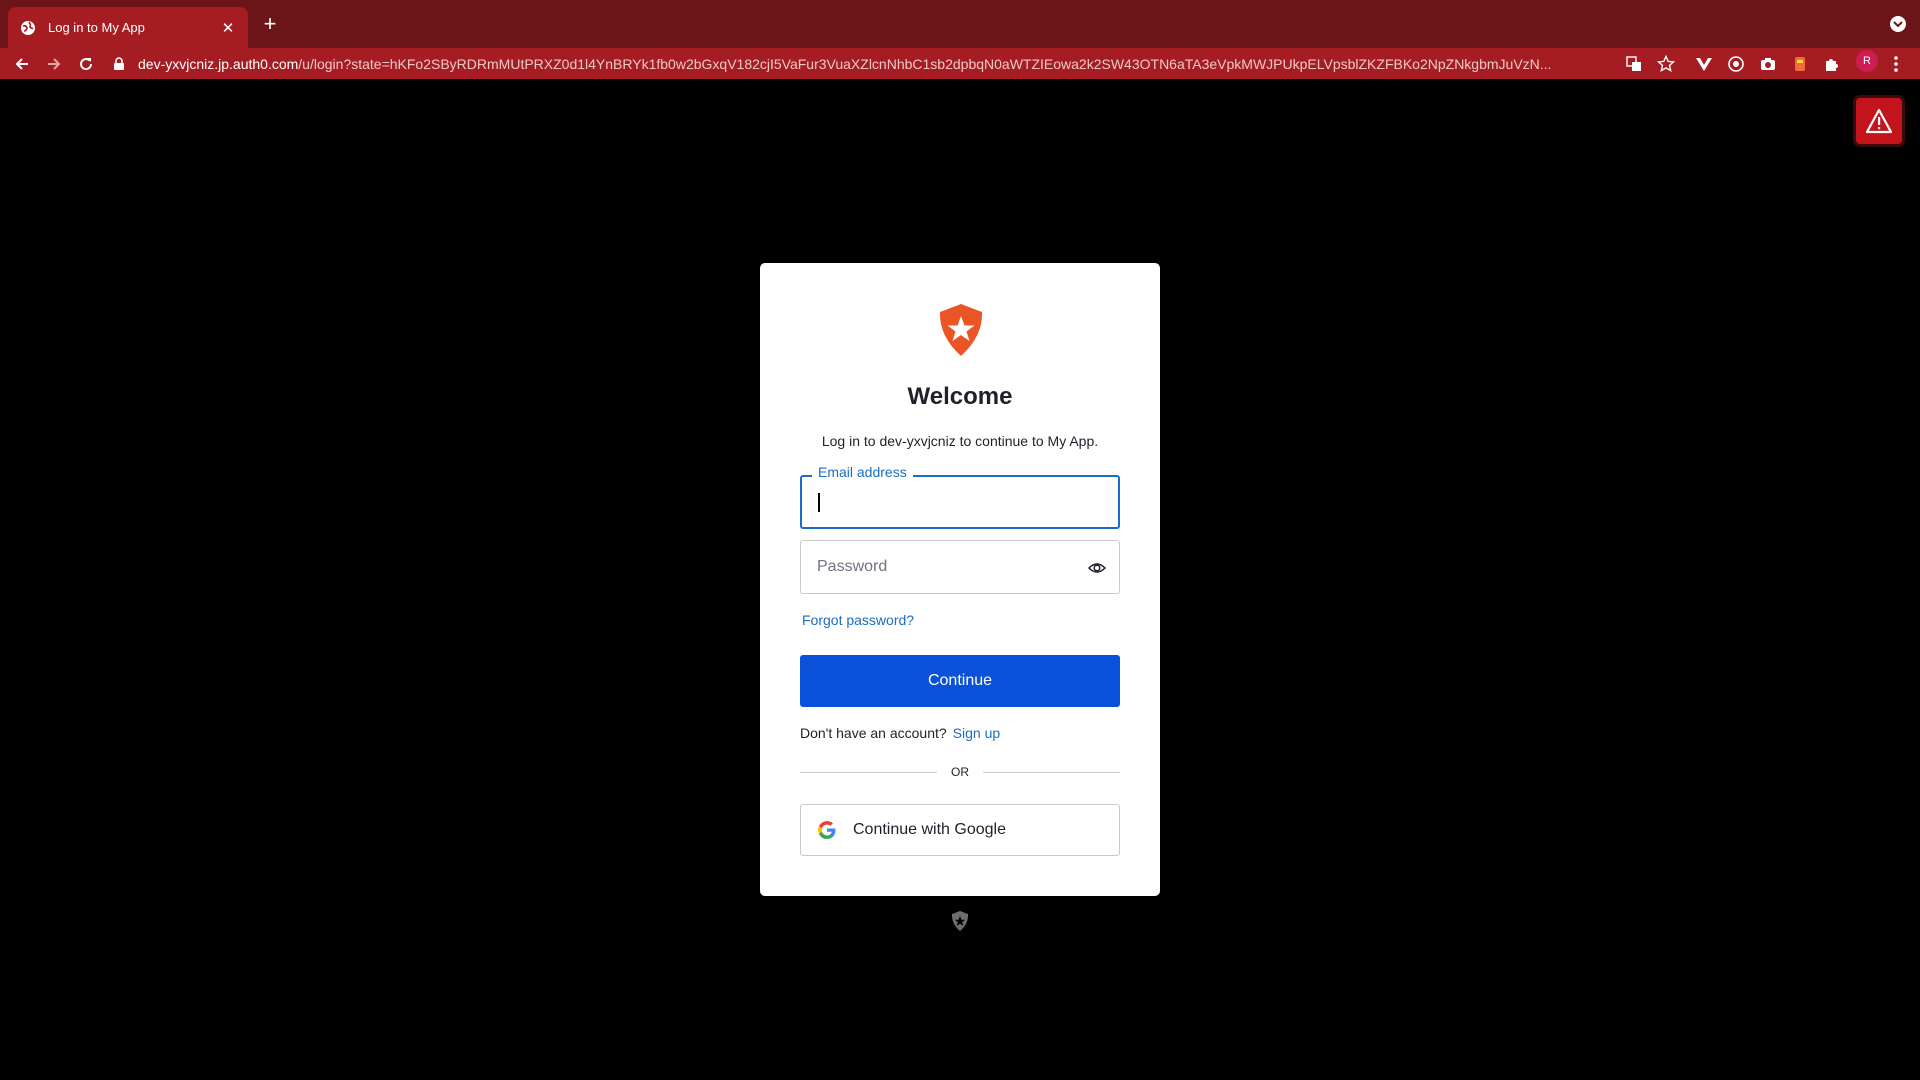  I want to click on or-divider: OR, so click(960, 772).